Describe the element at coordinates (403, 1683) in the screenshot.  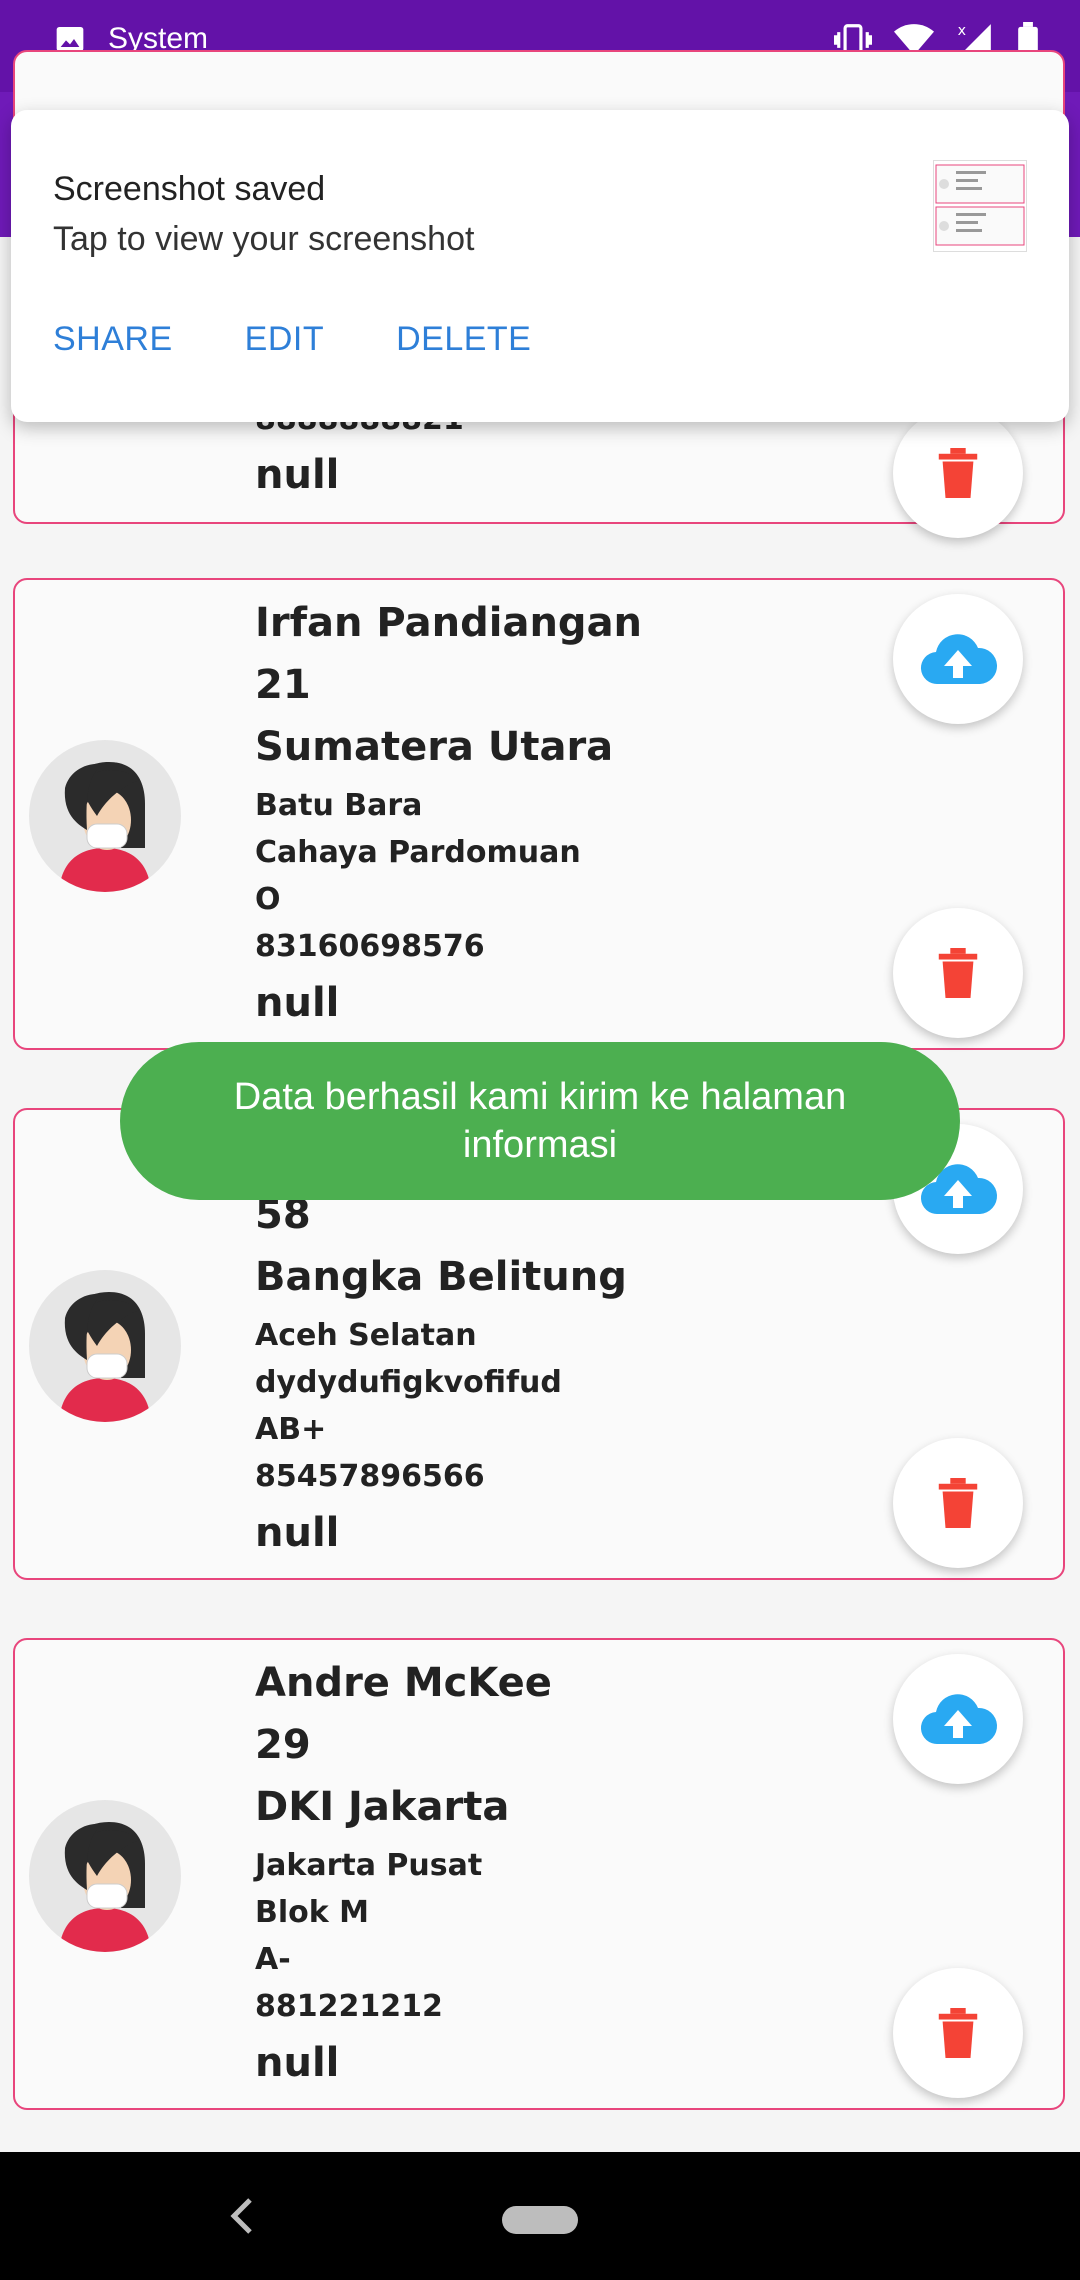
I see `record-name: Andre McKee` at that location.